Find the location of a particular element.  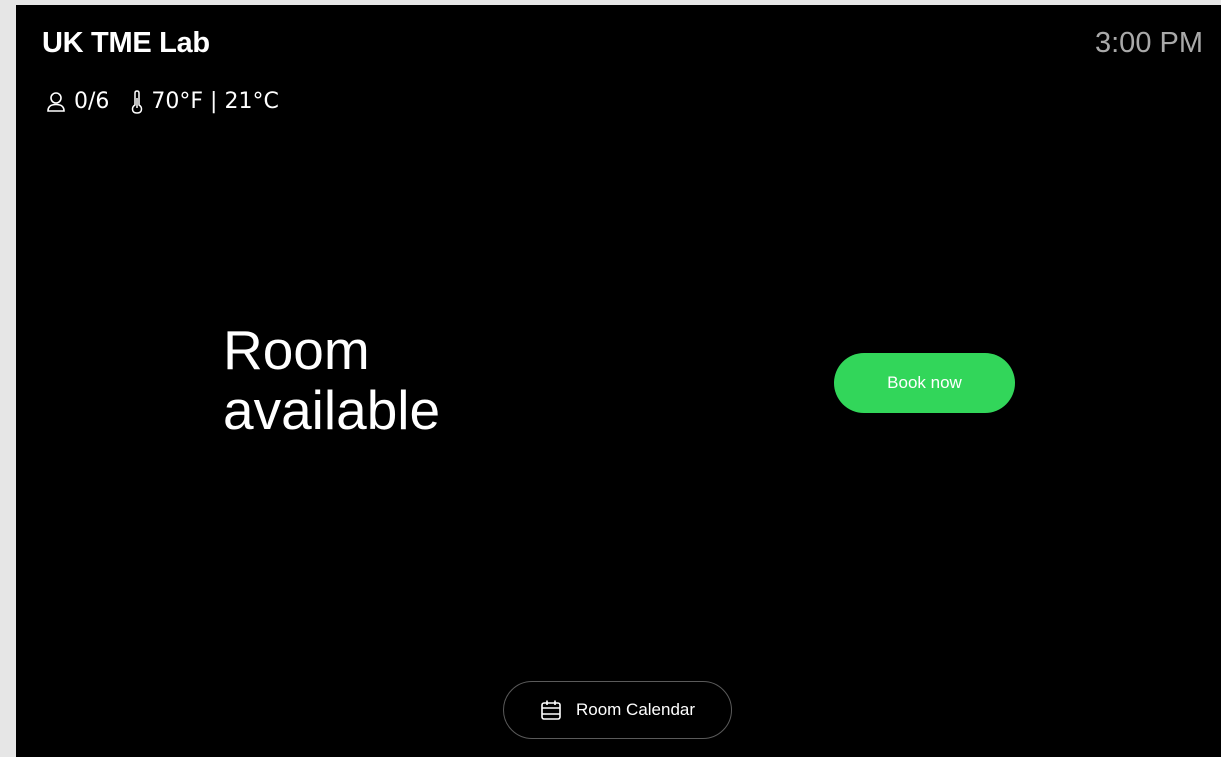

headline-line-2: available is located at coordinates (332, 410).